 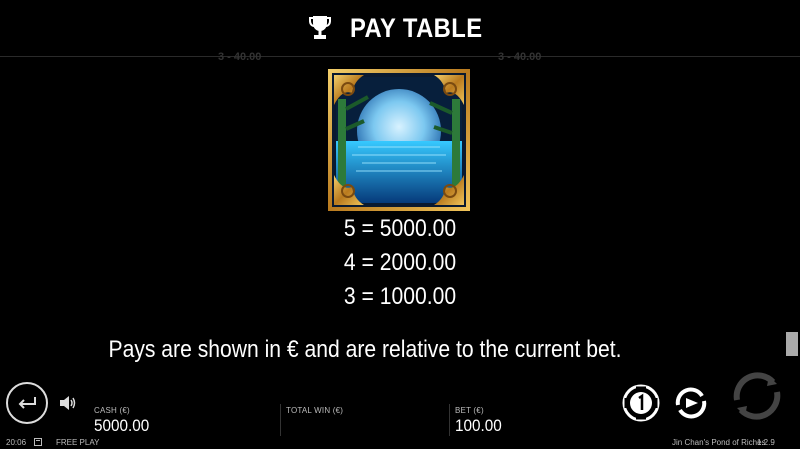 I want to click on back-button, so click(x=27, y=403).